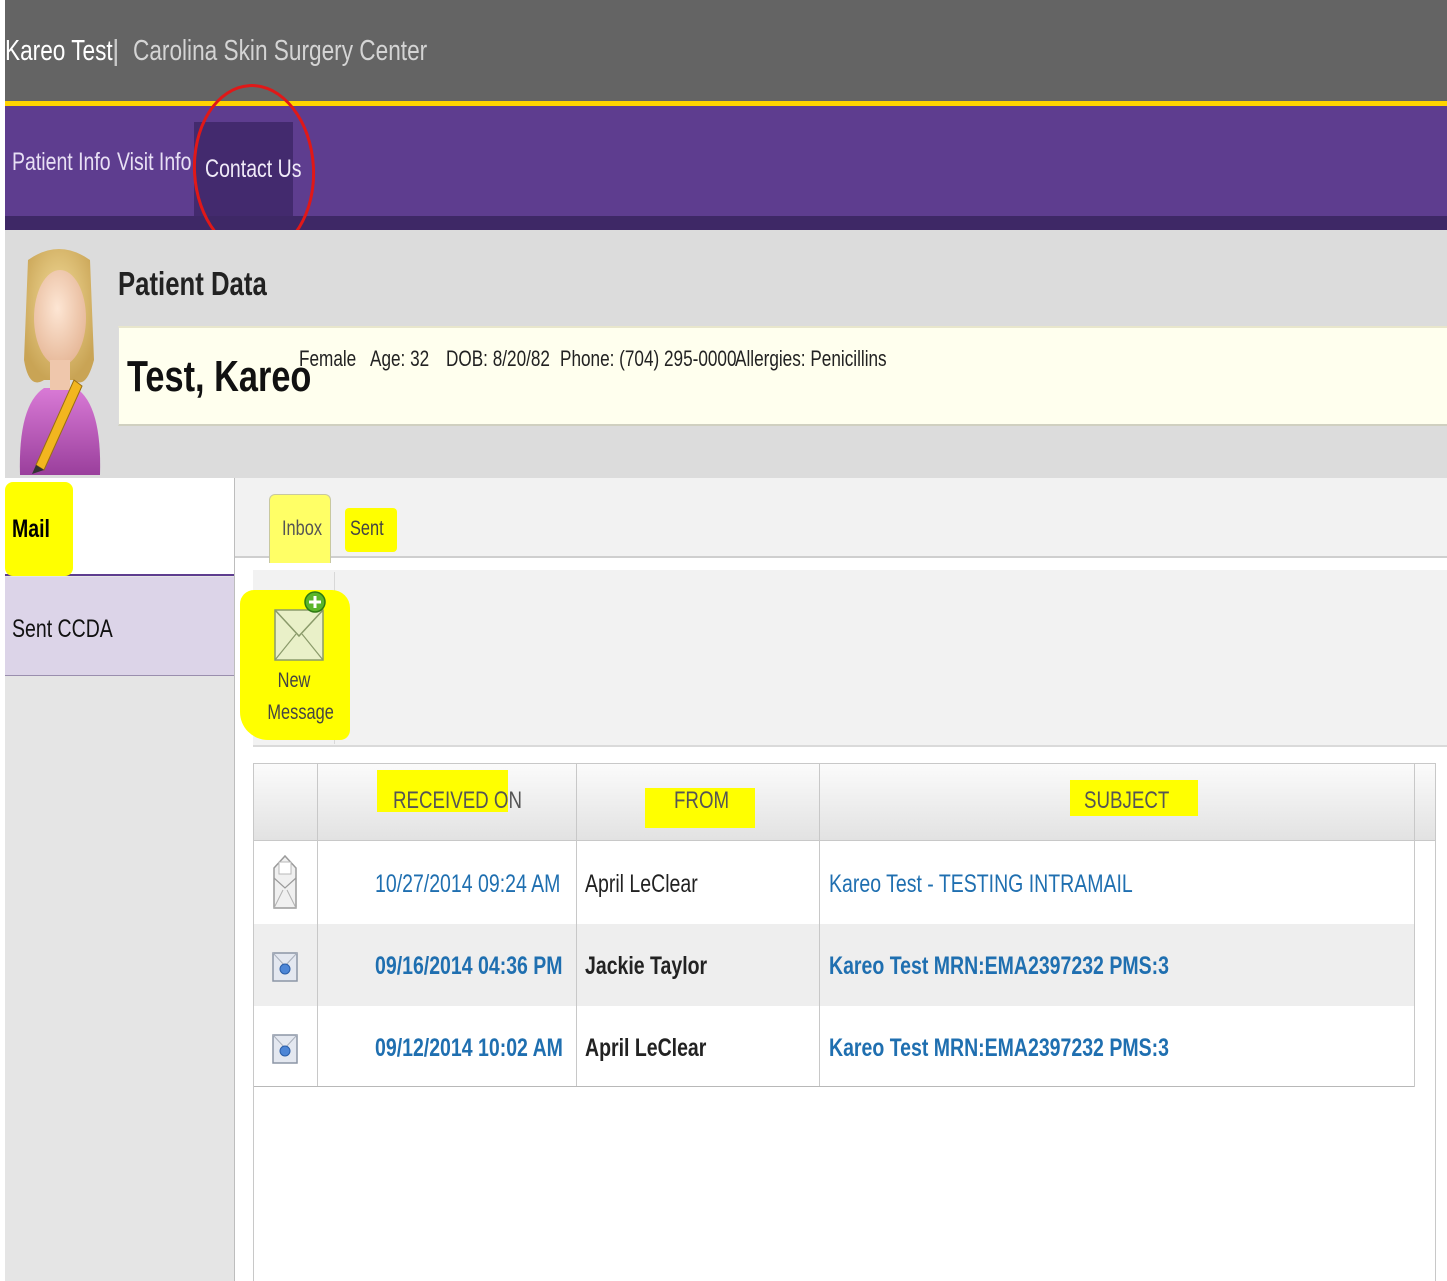 Image resolution: width=1447 pixels, height=1281 pixels. What do you see at coordinates (192, 283) in the screenshot?
I see `patient-data-heading: Patient Data` at bounding box center [192, 283].